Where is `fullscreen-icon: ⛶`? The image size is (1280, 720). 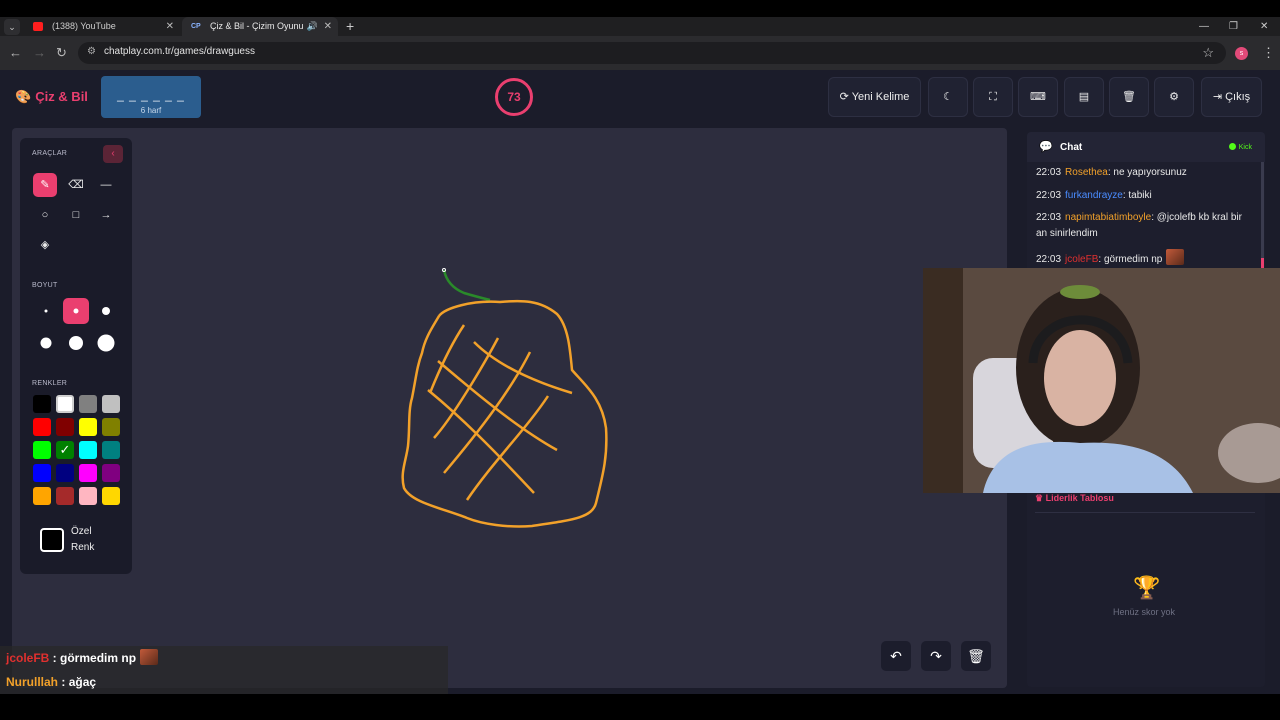
fullscreen-icon: ⛶ is located at coordinates (993, 97).